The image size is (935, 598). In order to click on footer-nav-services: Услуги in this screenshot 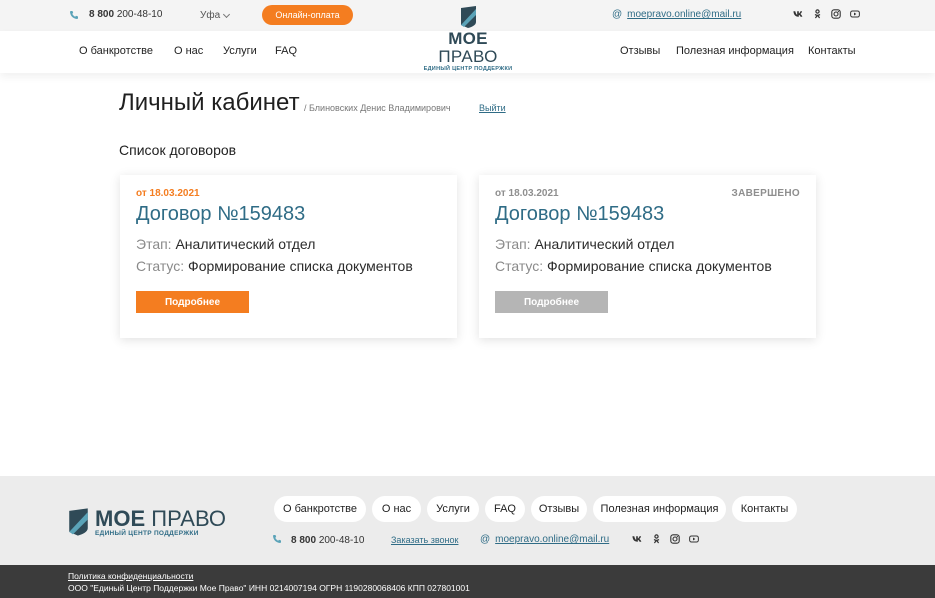, I will do `click(453, 509)`.